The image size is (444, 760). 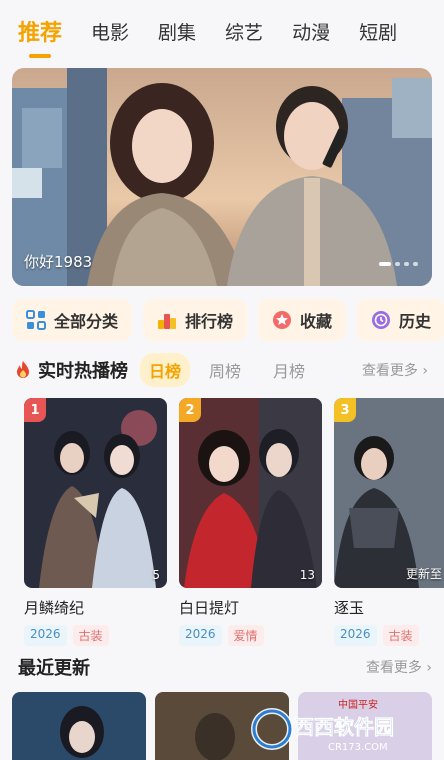 I want to click on ranking-label: 排行榜, so click(x=209, y=321).